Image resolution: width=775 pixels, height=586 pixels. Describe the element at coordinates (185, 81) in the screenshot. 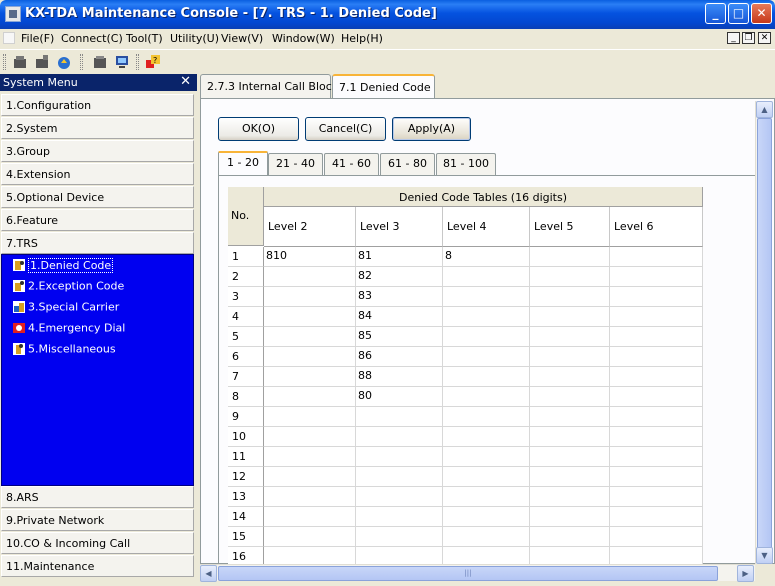

I see `system-menu-close-icon: ✕` at that location.